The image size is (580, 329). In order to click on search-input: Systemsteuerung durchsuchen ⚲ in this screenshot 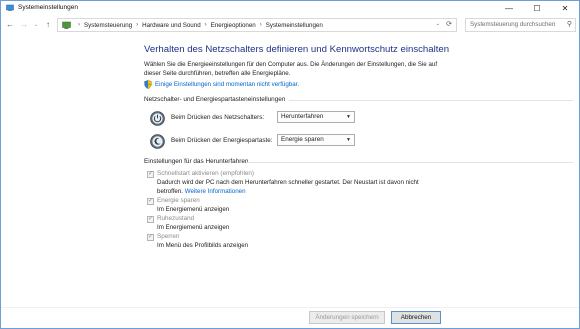, I will do `click(520, 25)`.